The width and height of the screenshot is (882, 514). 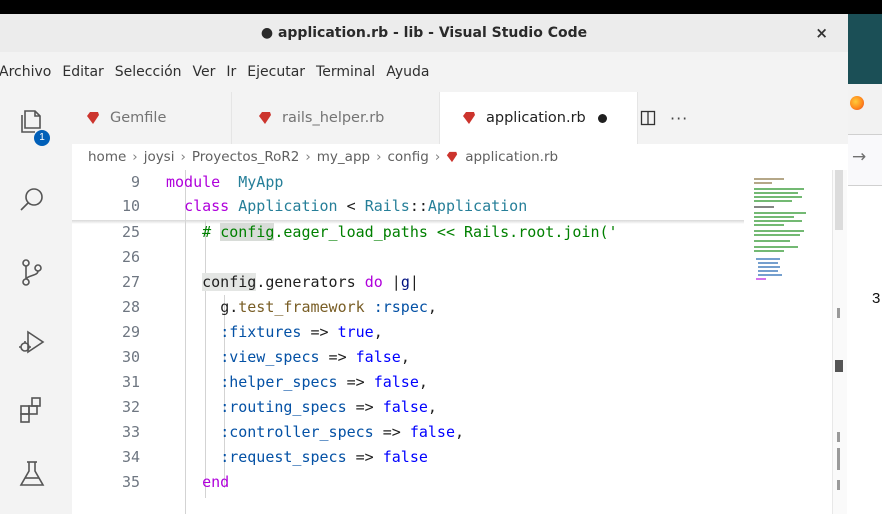 What do you see at coordinates (130, 232) in the screenshot?
I see `line-number: 25` at bounding box center [130, 232].